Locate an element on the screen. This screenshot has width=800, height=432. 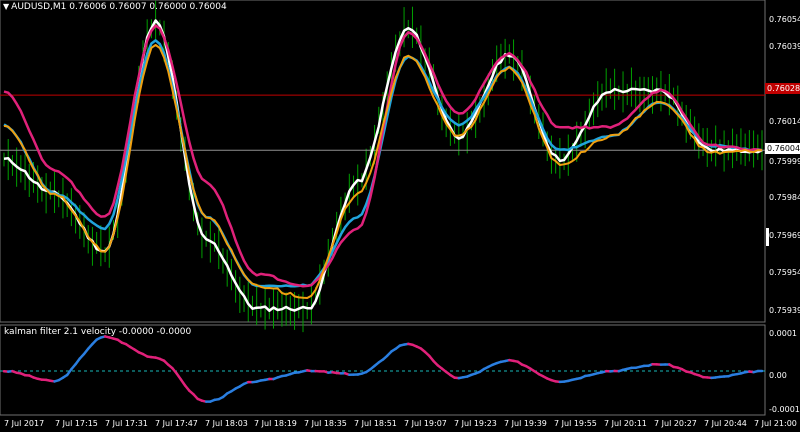
price-tick: 0.75939 is located at coordinates (784, 310).